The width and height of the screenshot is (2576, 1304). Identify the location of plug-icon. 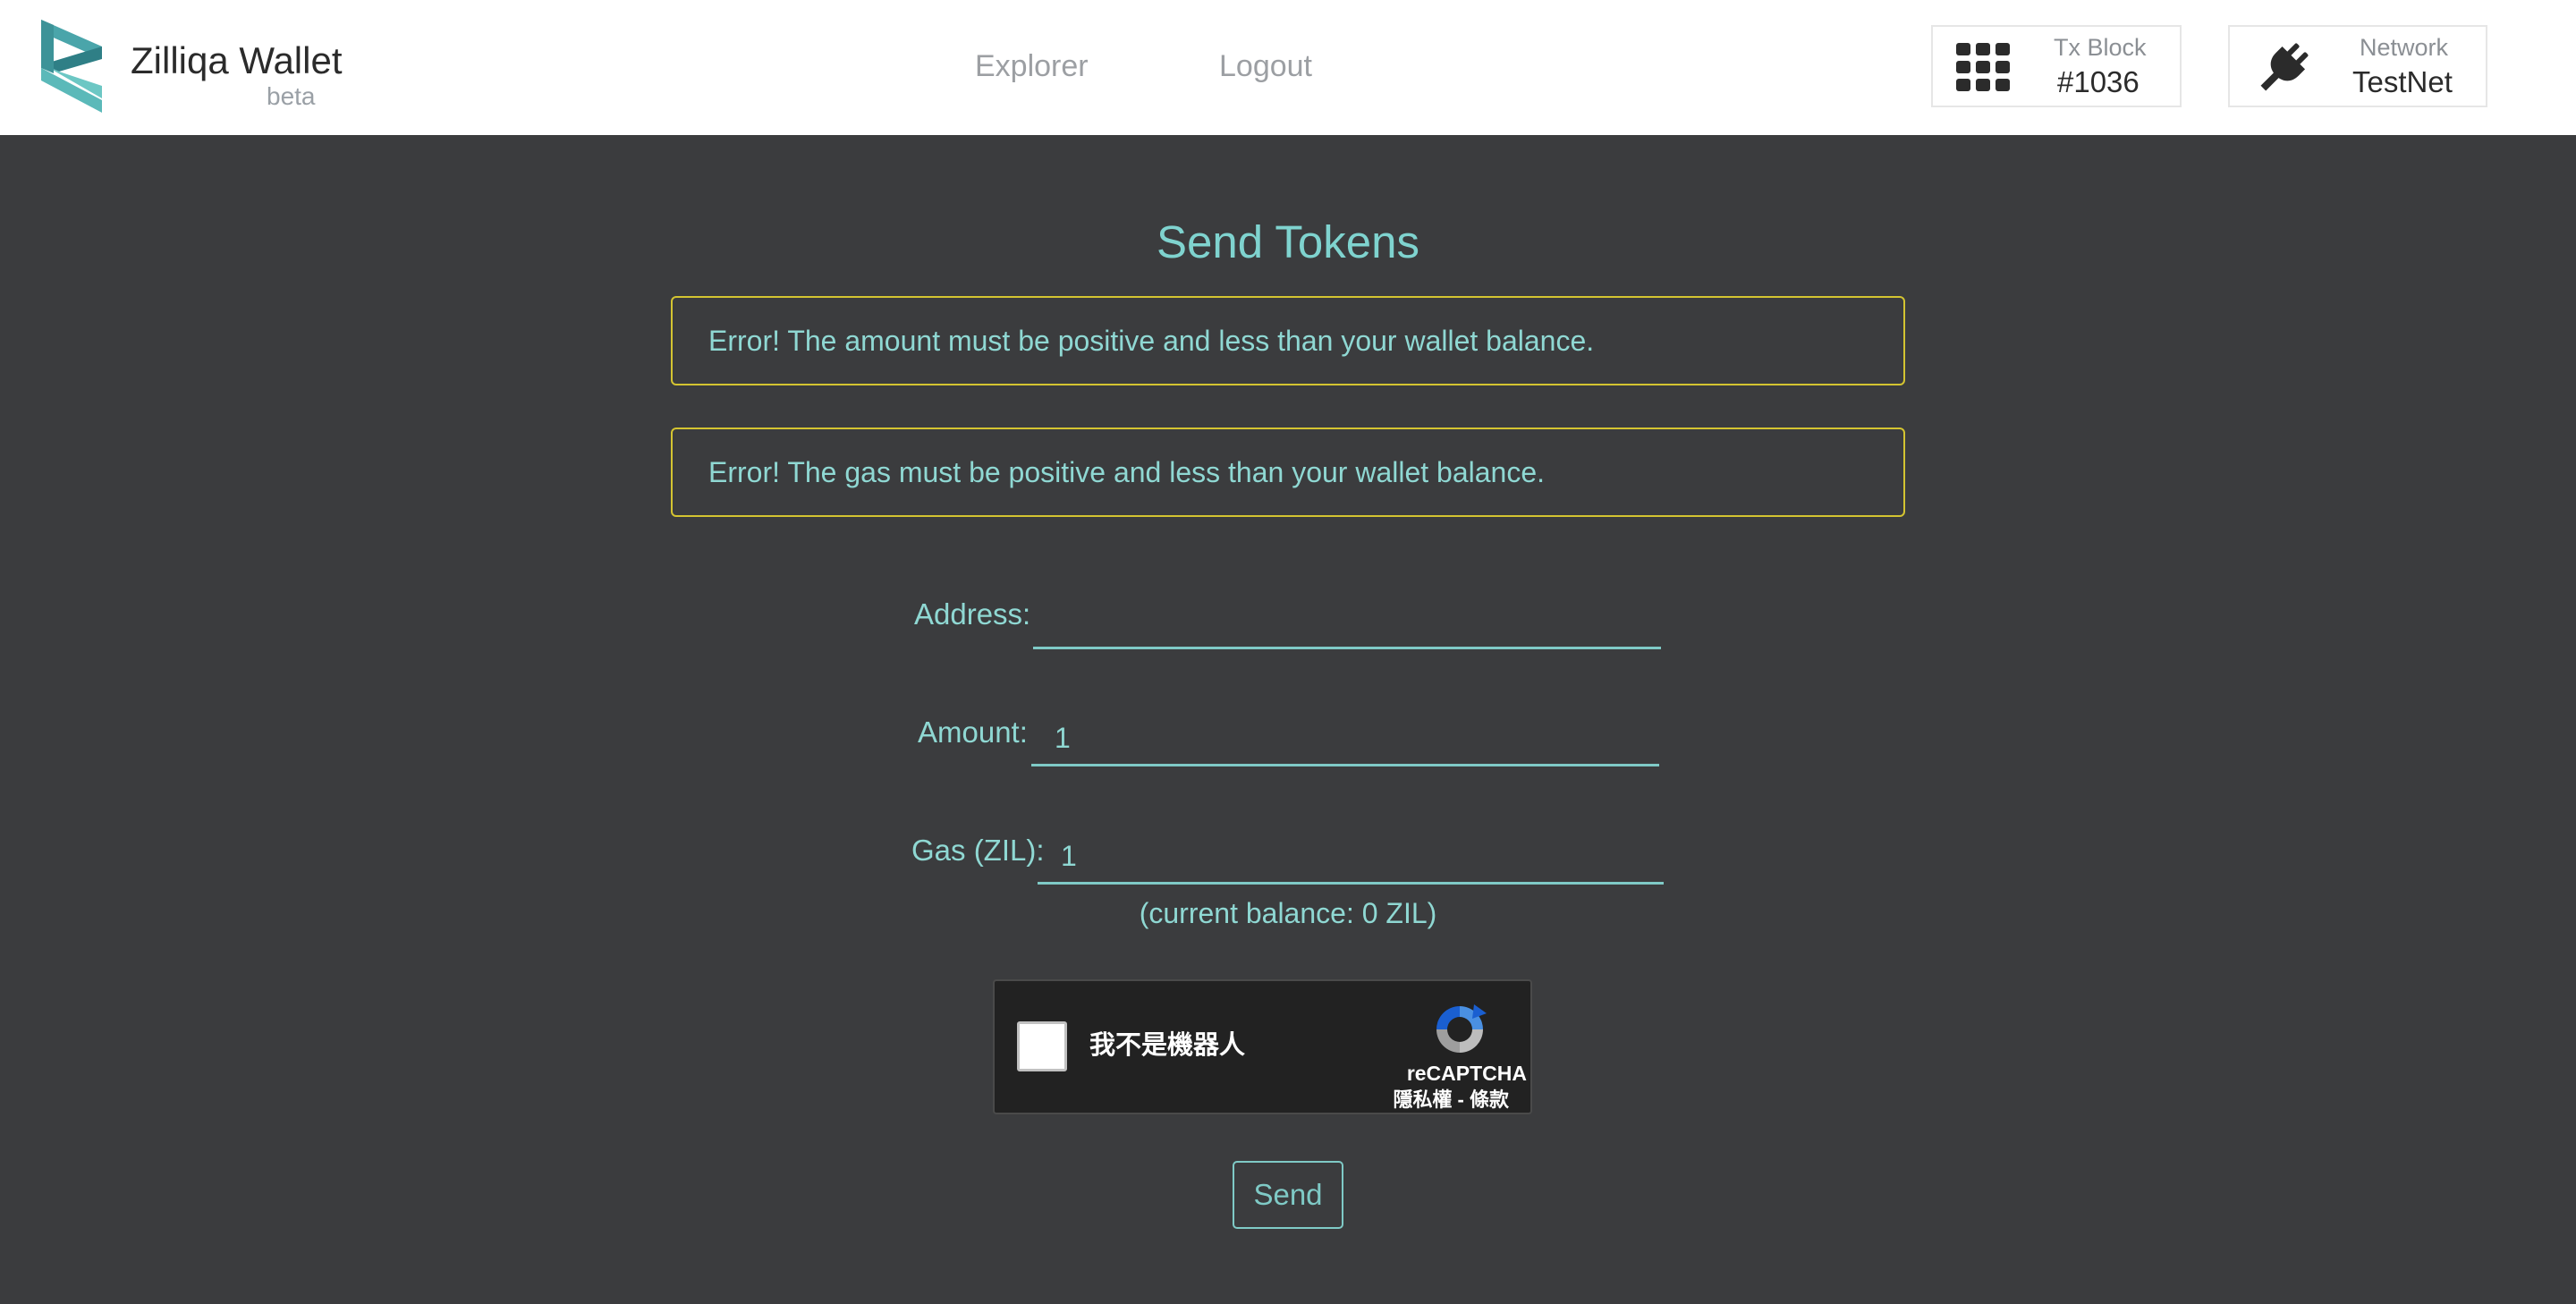
(2283, 70).